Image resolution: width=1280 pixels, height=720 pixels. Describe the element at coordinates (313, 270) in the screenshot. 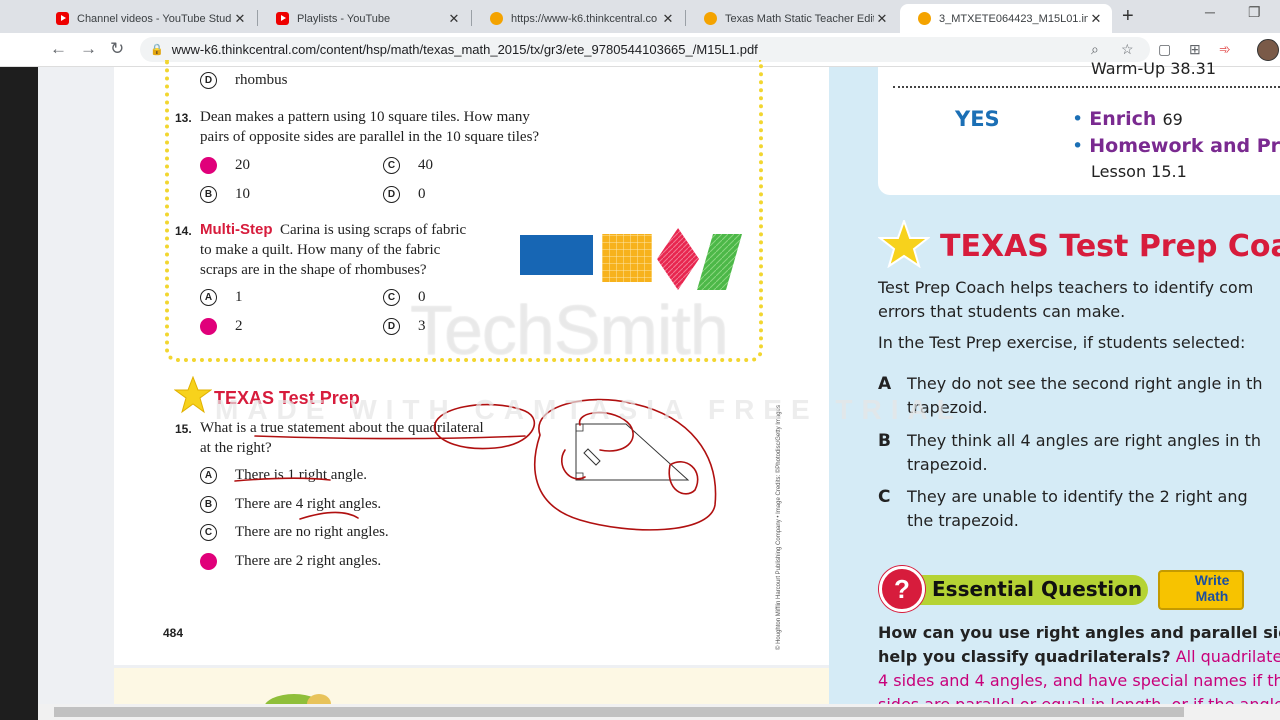

I see `question-line: scraps are in the shape of rhombuses?` at that location.